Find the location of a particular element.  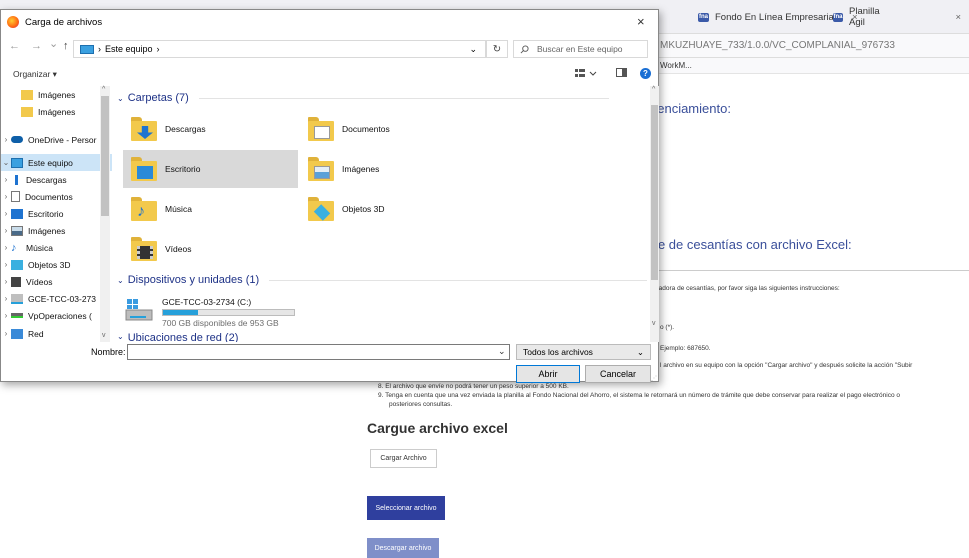

sidebar-item-label: Este equipo is located at coordinates (50, 162).